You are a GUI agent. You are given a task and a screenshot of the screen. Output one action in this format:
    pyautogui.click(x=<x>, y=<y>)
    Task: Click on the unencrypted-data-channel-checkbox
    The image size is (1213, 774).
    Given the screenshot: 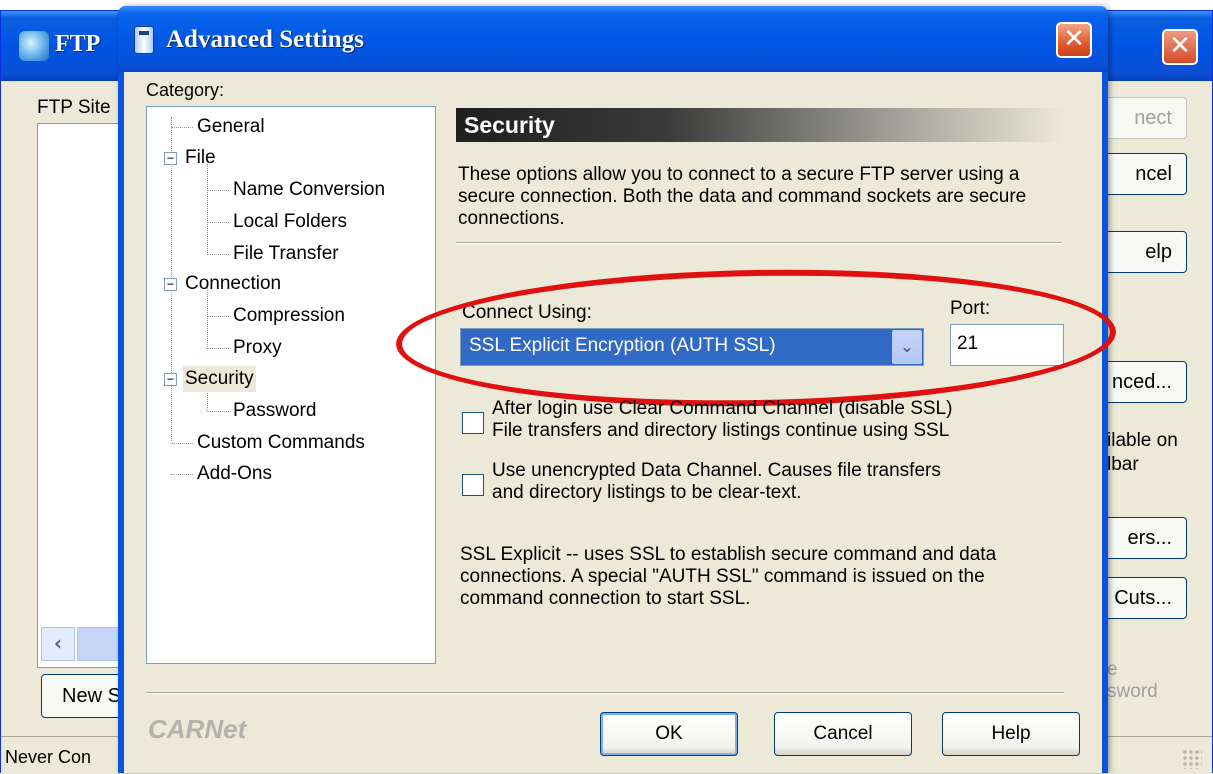 What is the action you would take?
    pyautogui.click(x=473, y=485)
    